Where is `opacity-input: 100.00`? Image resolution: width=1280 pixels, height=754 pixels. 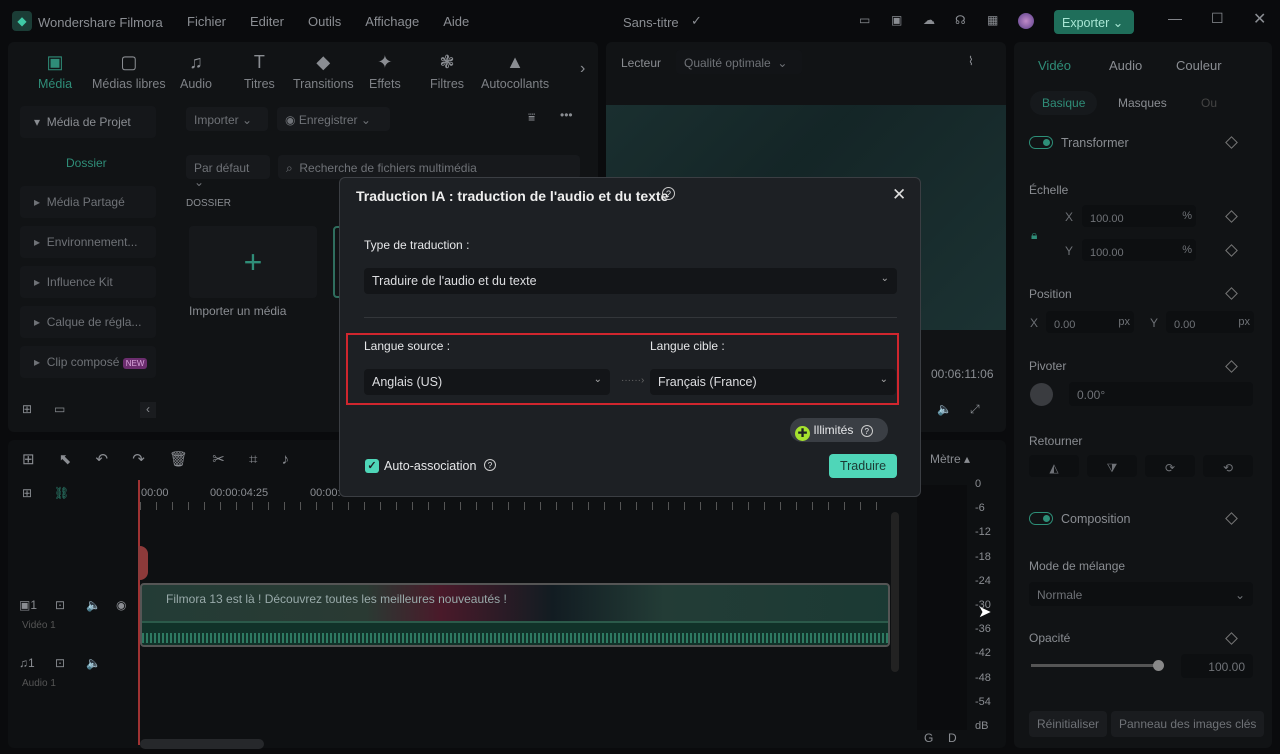
opacity-input: 100.00 is located at coordinates (1217, 666).